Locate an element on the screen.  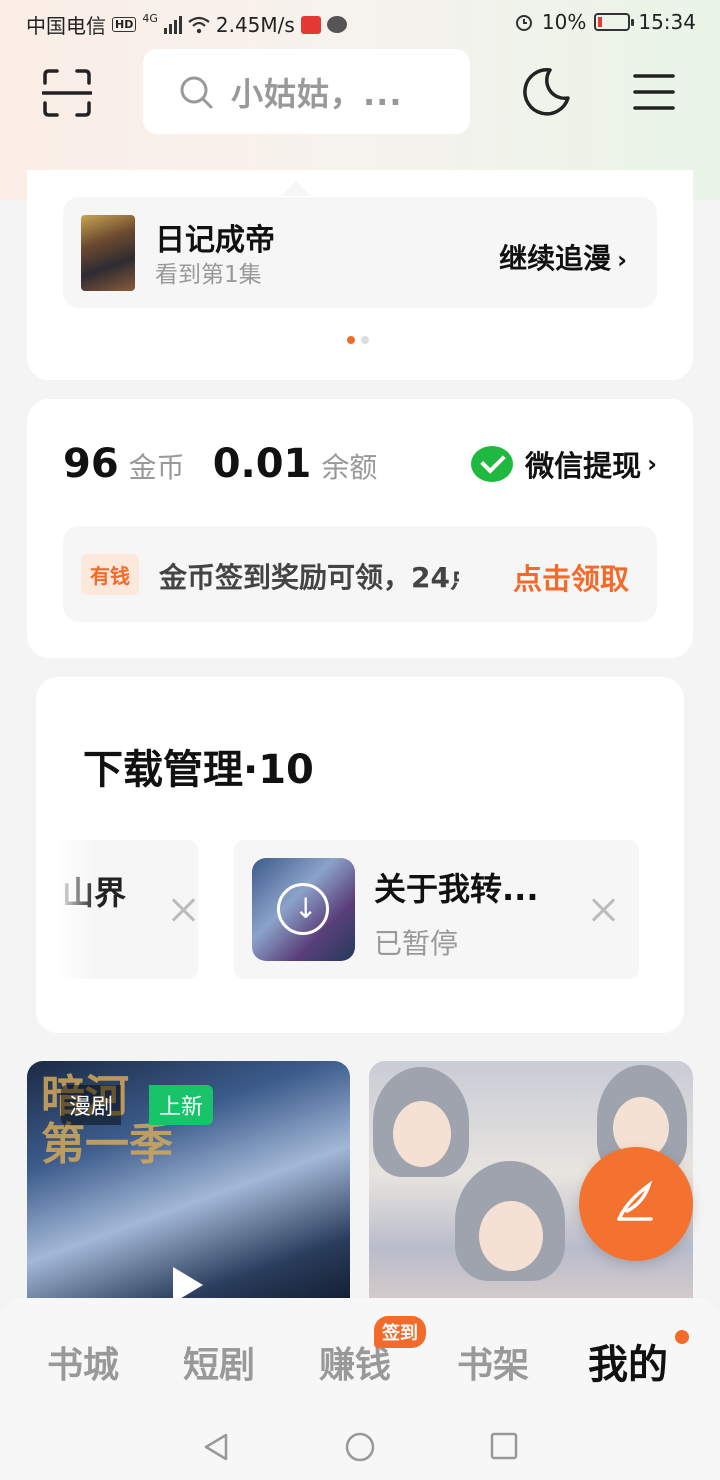
coin-count: 96 is located at coordinates (91, 464).